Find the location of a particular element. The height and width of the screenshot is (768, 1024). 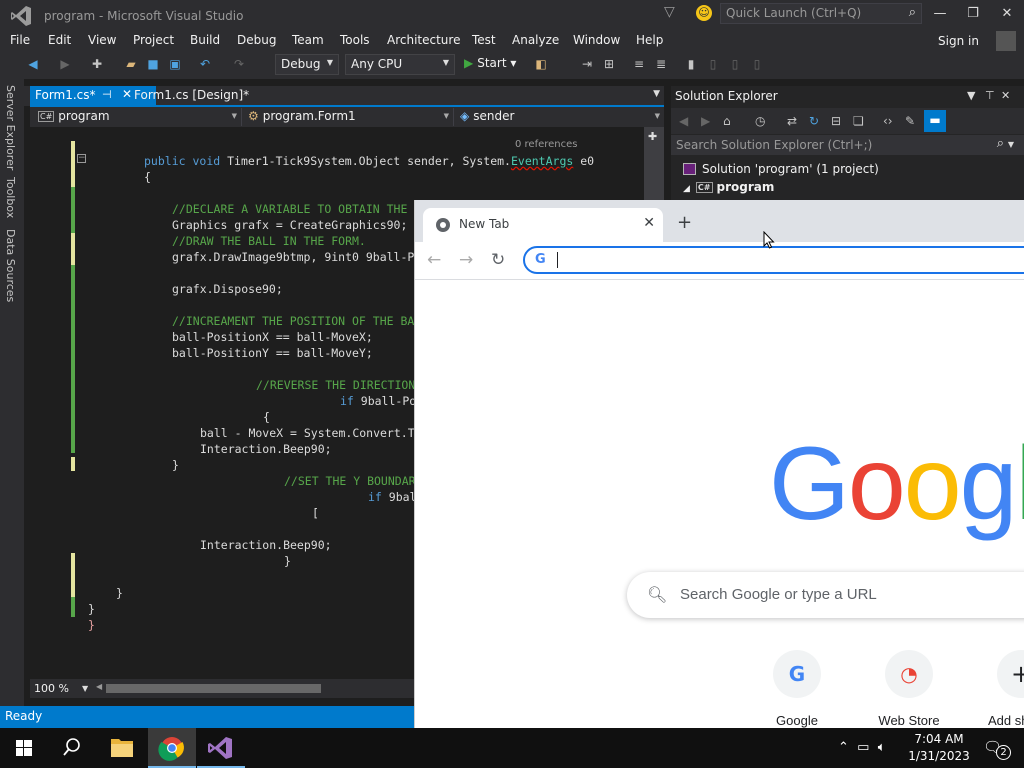

collapse-outline-icon: − is located at coordinates (81, 158).